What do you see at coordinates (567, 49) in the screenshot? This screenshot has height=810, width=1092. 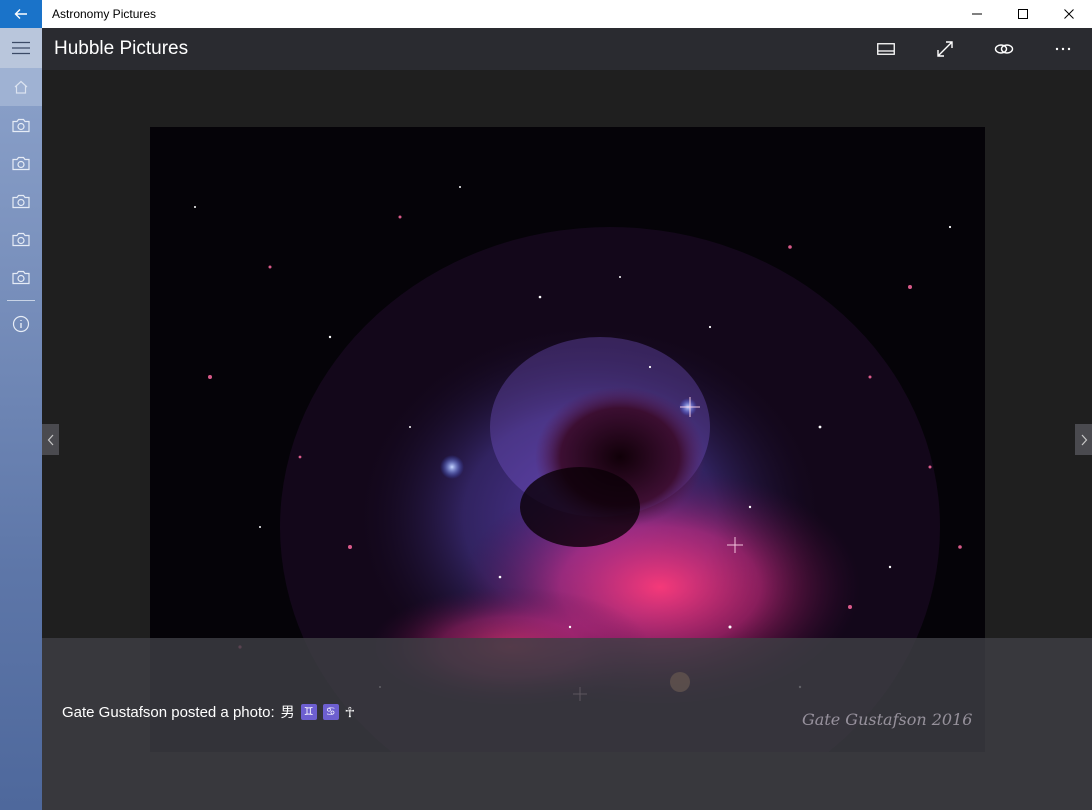 I see `page-header: Hubble Pictures` at bounding box center [567, 49].